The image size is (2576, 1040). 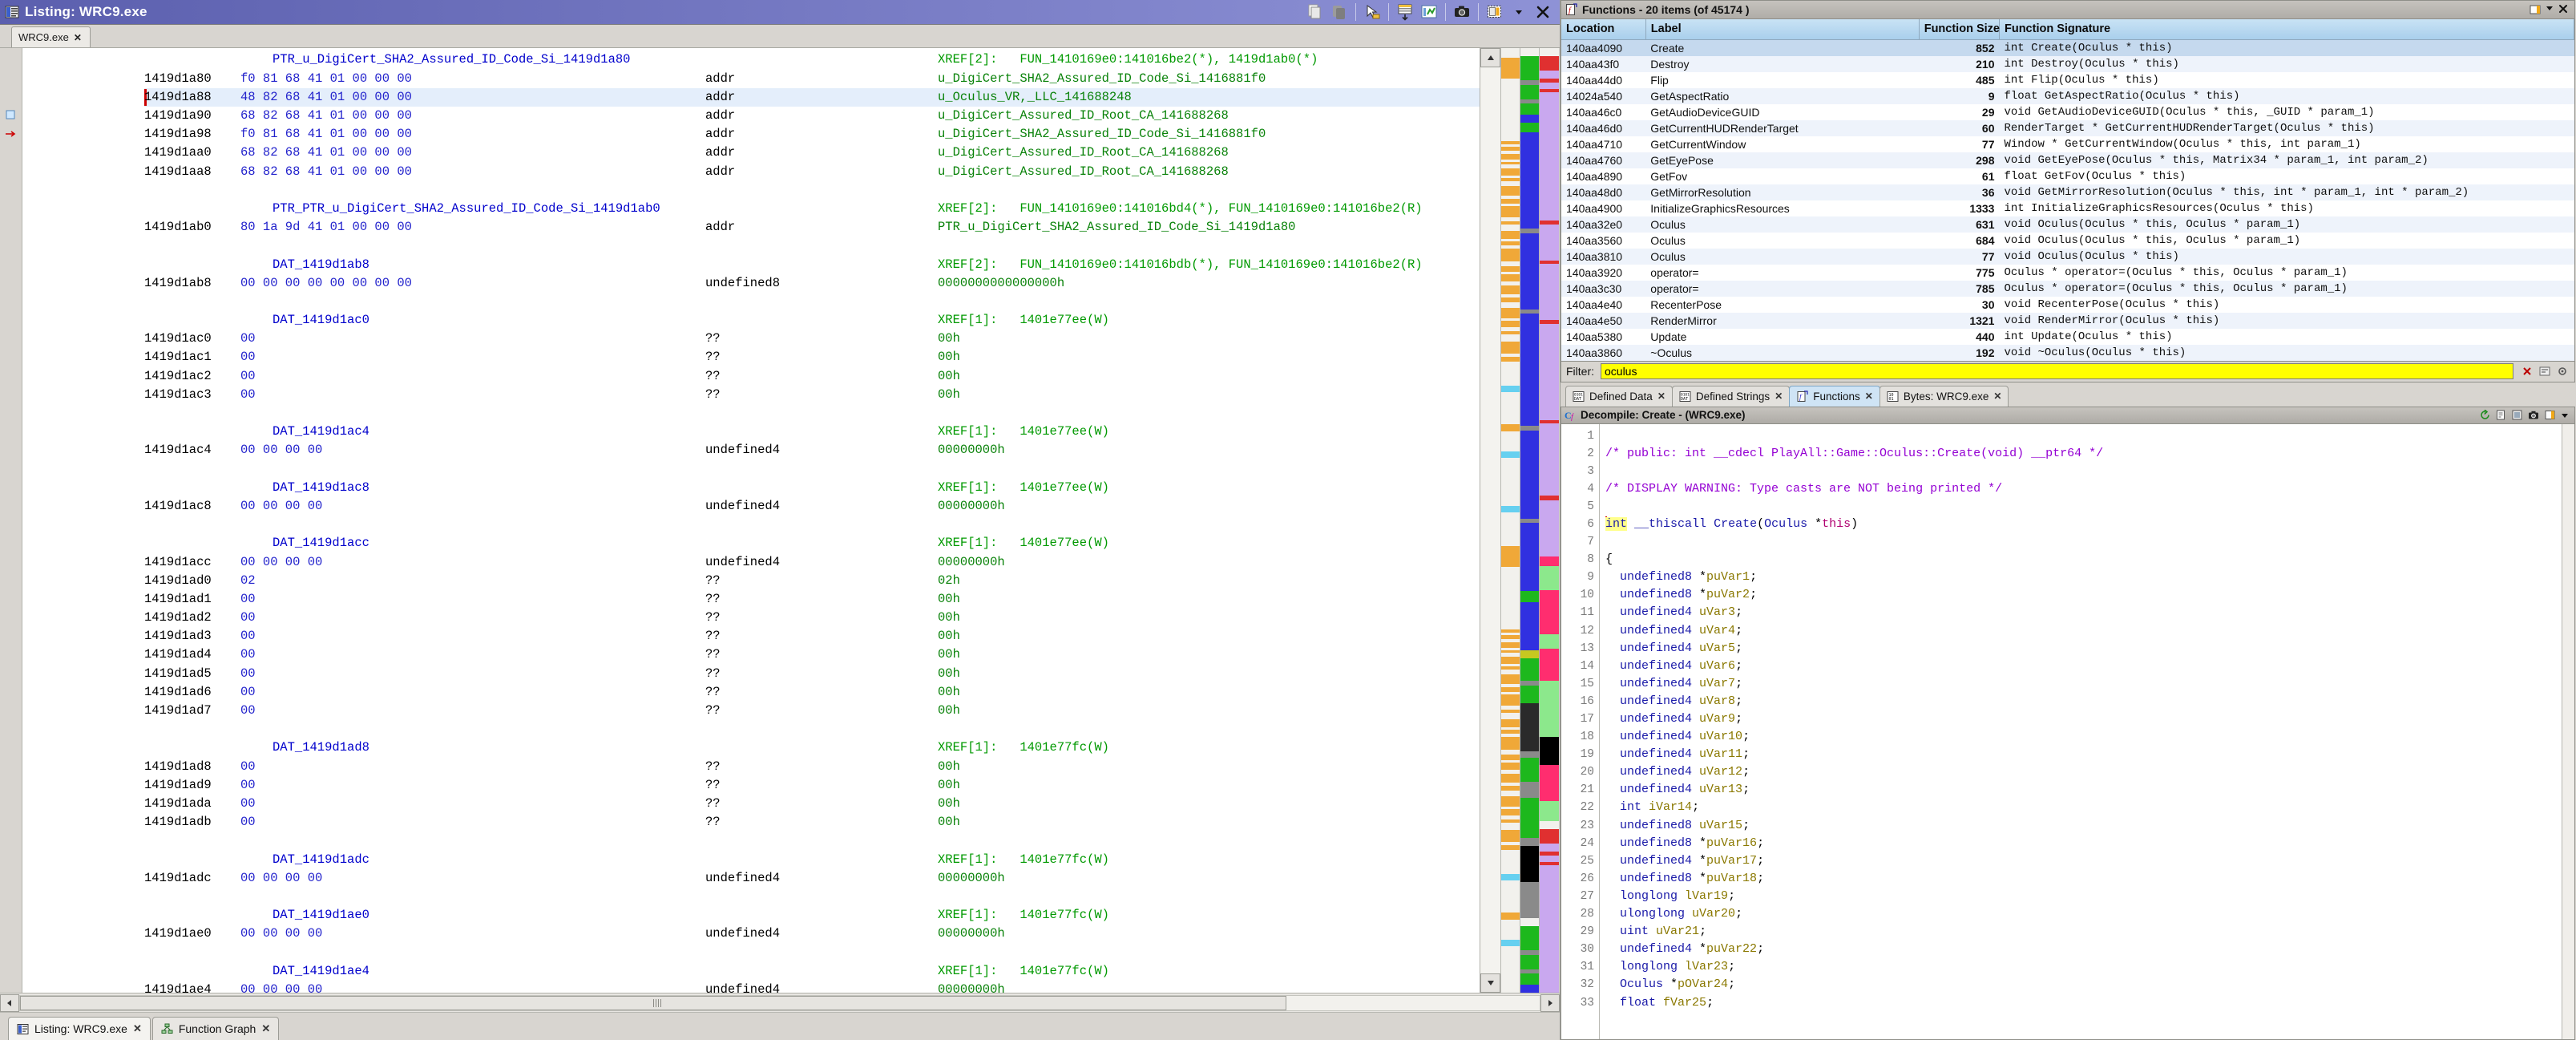 I want to click on decompiler-line: undefined4 *puVar22;, so click(x=2084, y=950).